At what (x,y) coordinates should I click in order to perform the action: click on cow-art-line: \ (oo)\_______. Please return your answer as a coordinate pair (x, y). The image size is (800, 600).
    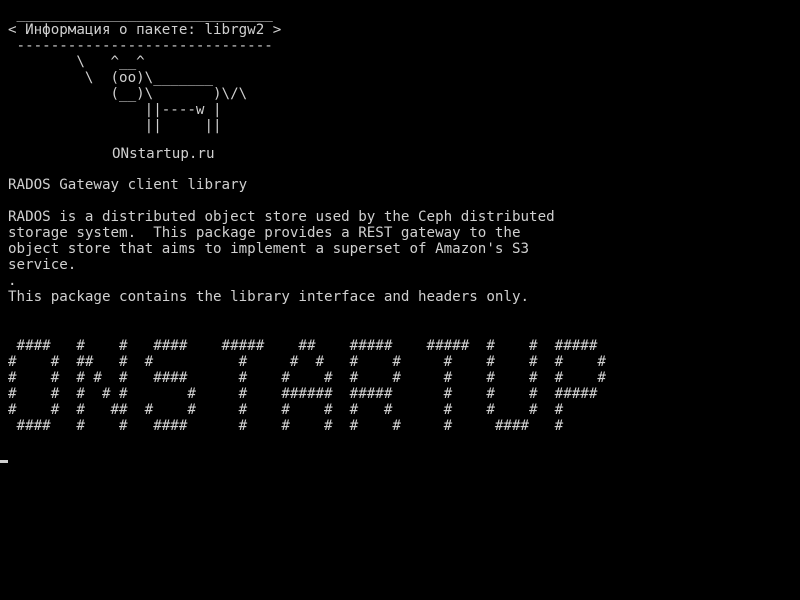
    Looking at the image, I should click on (110, 78).